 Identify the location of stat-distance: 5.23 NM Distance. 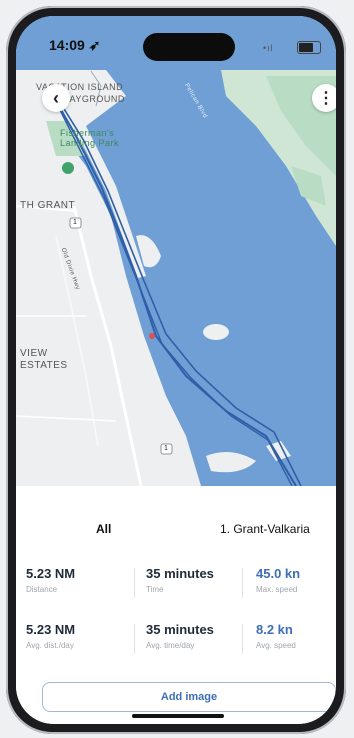
(76, 580).